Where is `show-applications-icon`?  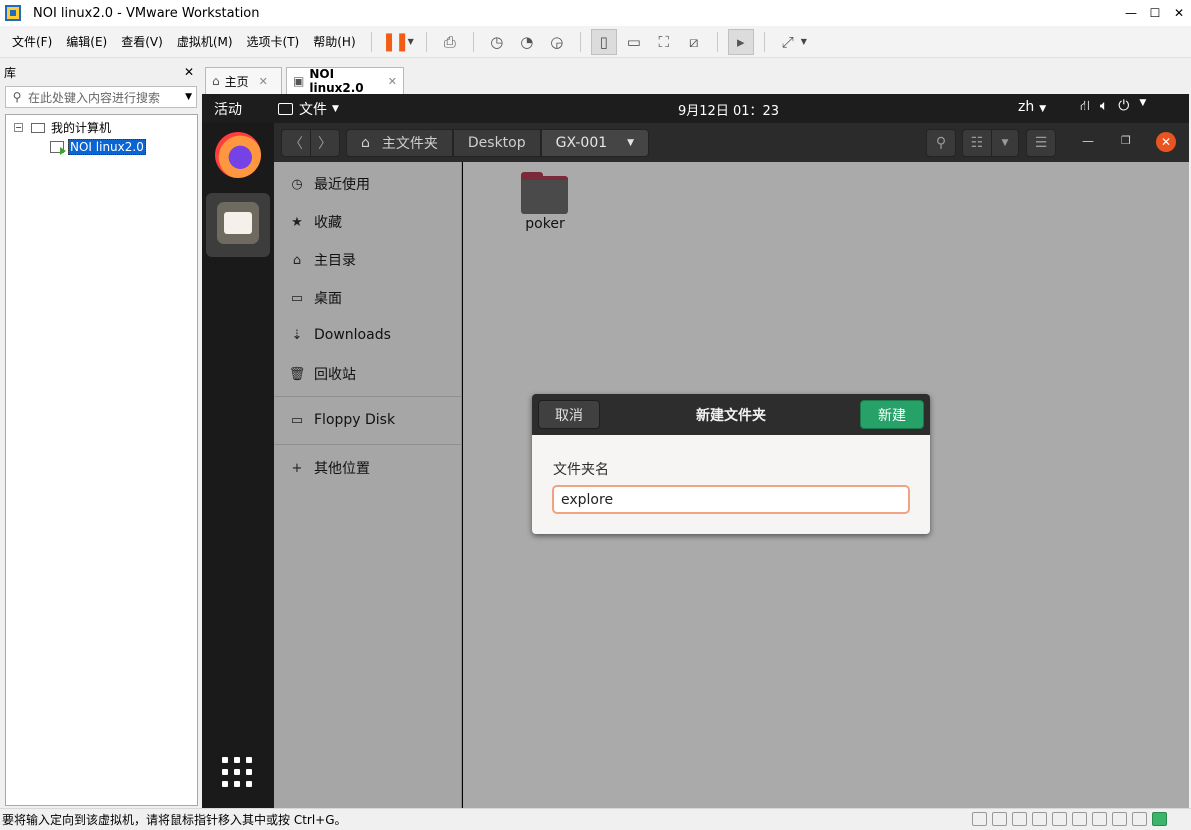 show-applications-icon is located at coordinates (238, 773).